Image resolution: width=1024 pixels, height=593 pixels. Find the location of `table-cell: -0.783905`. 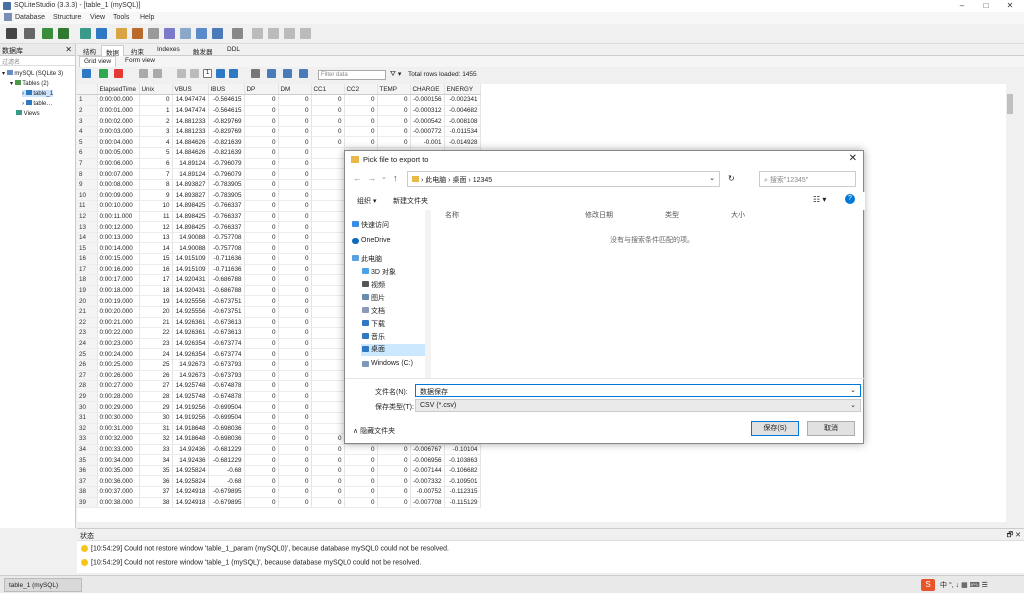

table-cell: -0.783905 is located at coordinates (226, 185).